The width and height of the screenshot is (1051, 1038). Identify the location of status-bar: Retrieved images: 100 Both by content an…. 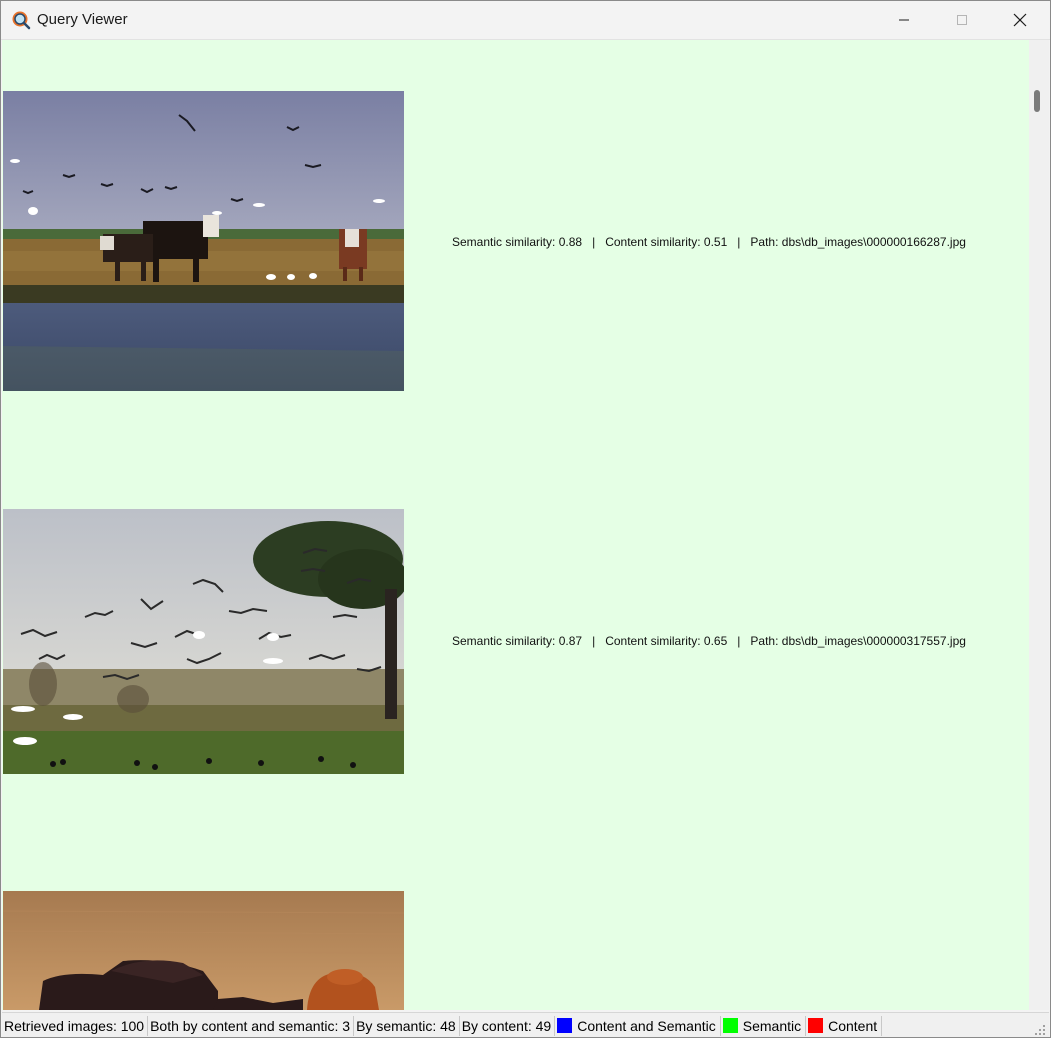
(525, 1024).